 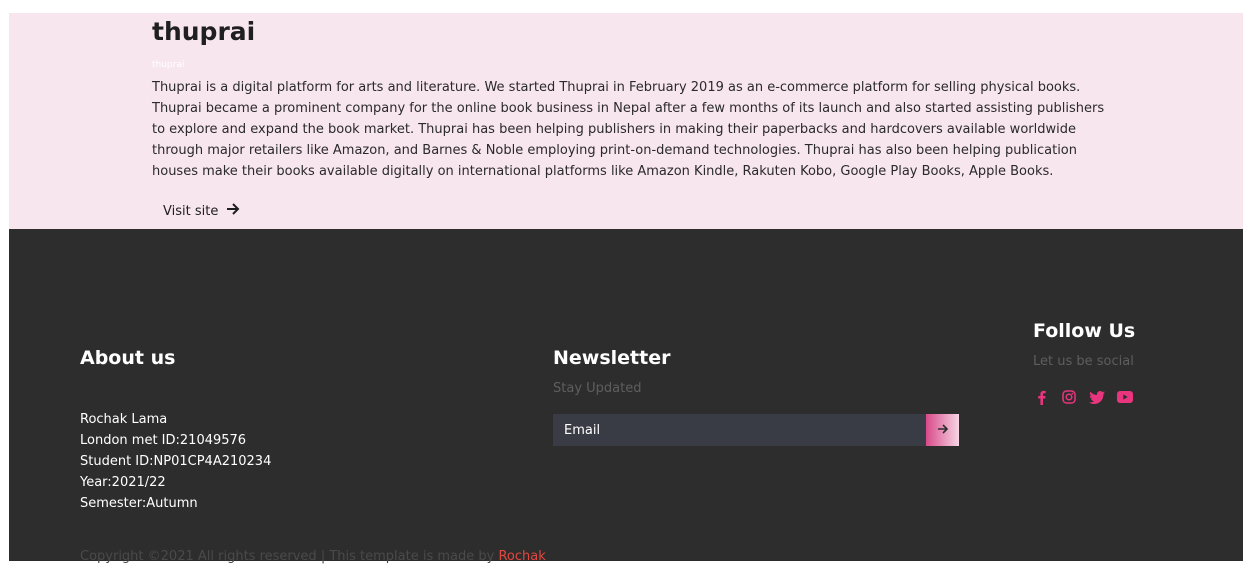 I want to click on twitter-icon, so click(x=1097, y=397).